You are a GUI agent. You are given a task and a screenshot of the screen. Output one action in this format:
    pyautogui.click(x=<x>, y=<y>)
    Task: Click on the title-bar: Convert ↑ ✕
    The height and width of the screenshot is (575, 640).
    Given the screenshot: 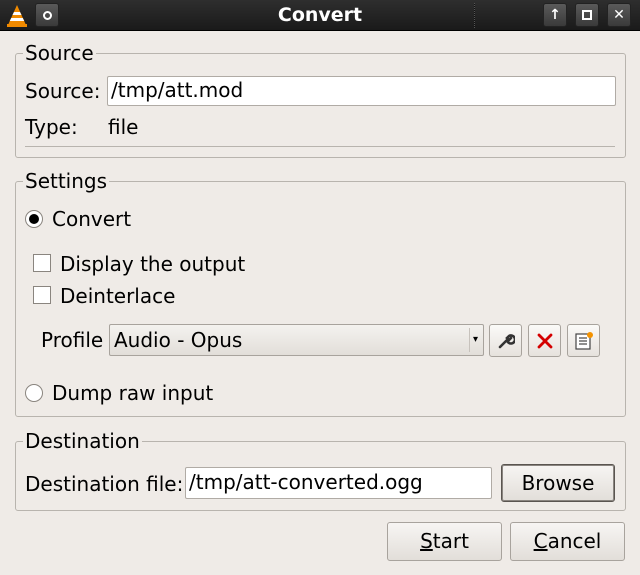 What is the action you would take?
    pyautogui.click(x=320, y=15)
    